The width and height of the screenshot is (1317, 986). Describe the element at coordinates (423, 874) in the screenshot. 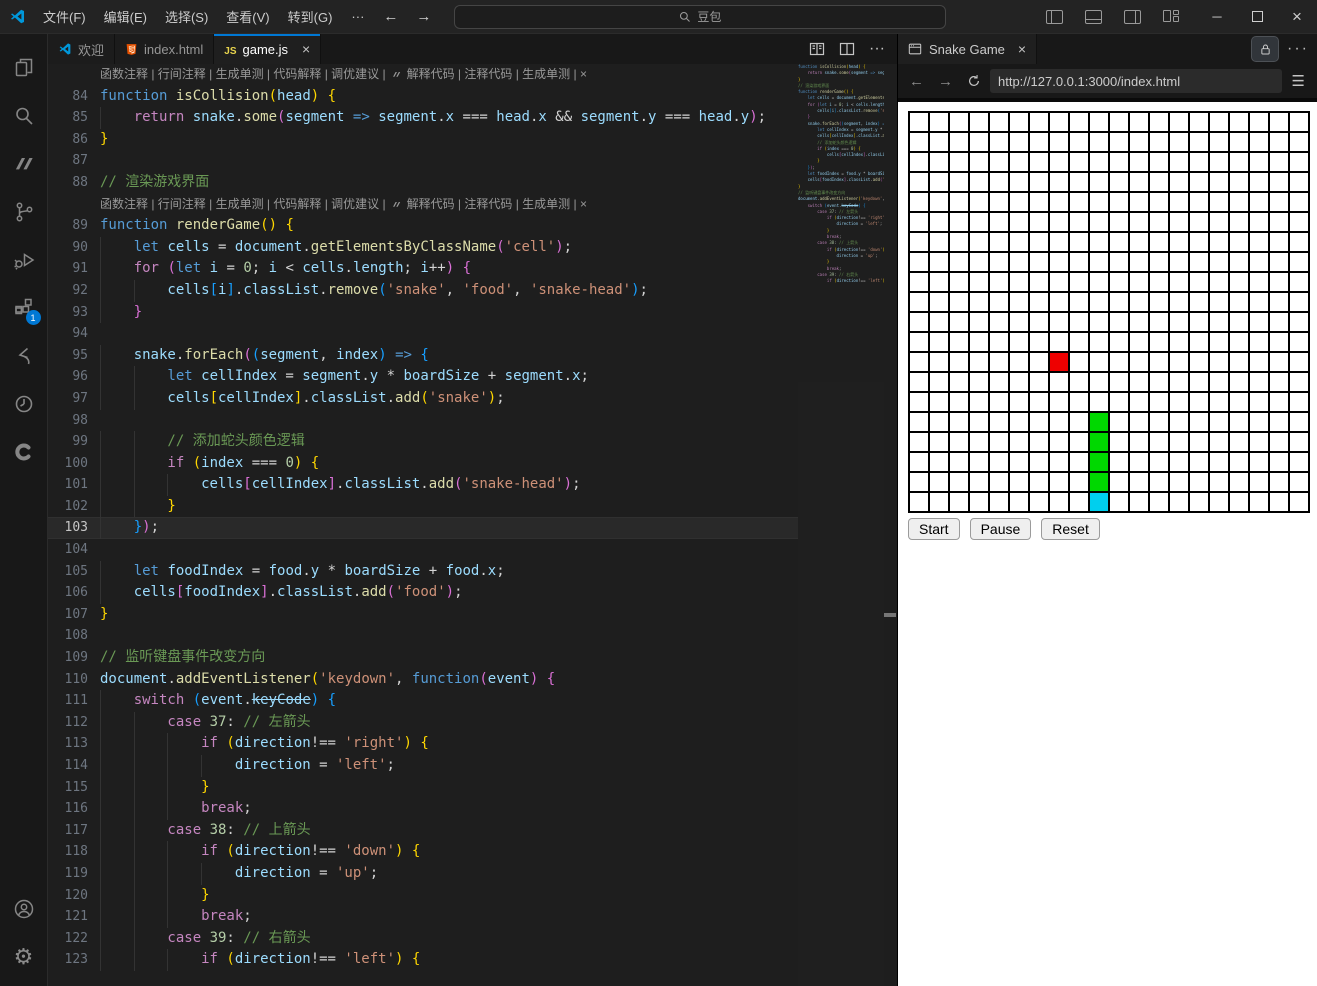

I see `code-row-119: 119 direction = 'up';` at that location.